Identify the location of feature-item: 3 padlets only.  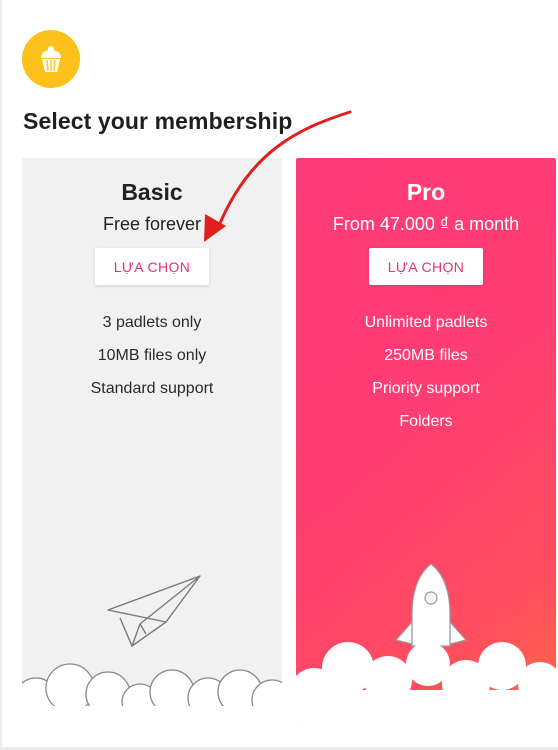
(152, 322).